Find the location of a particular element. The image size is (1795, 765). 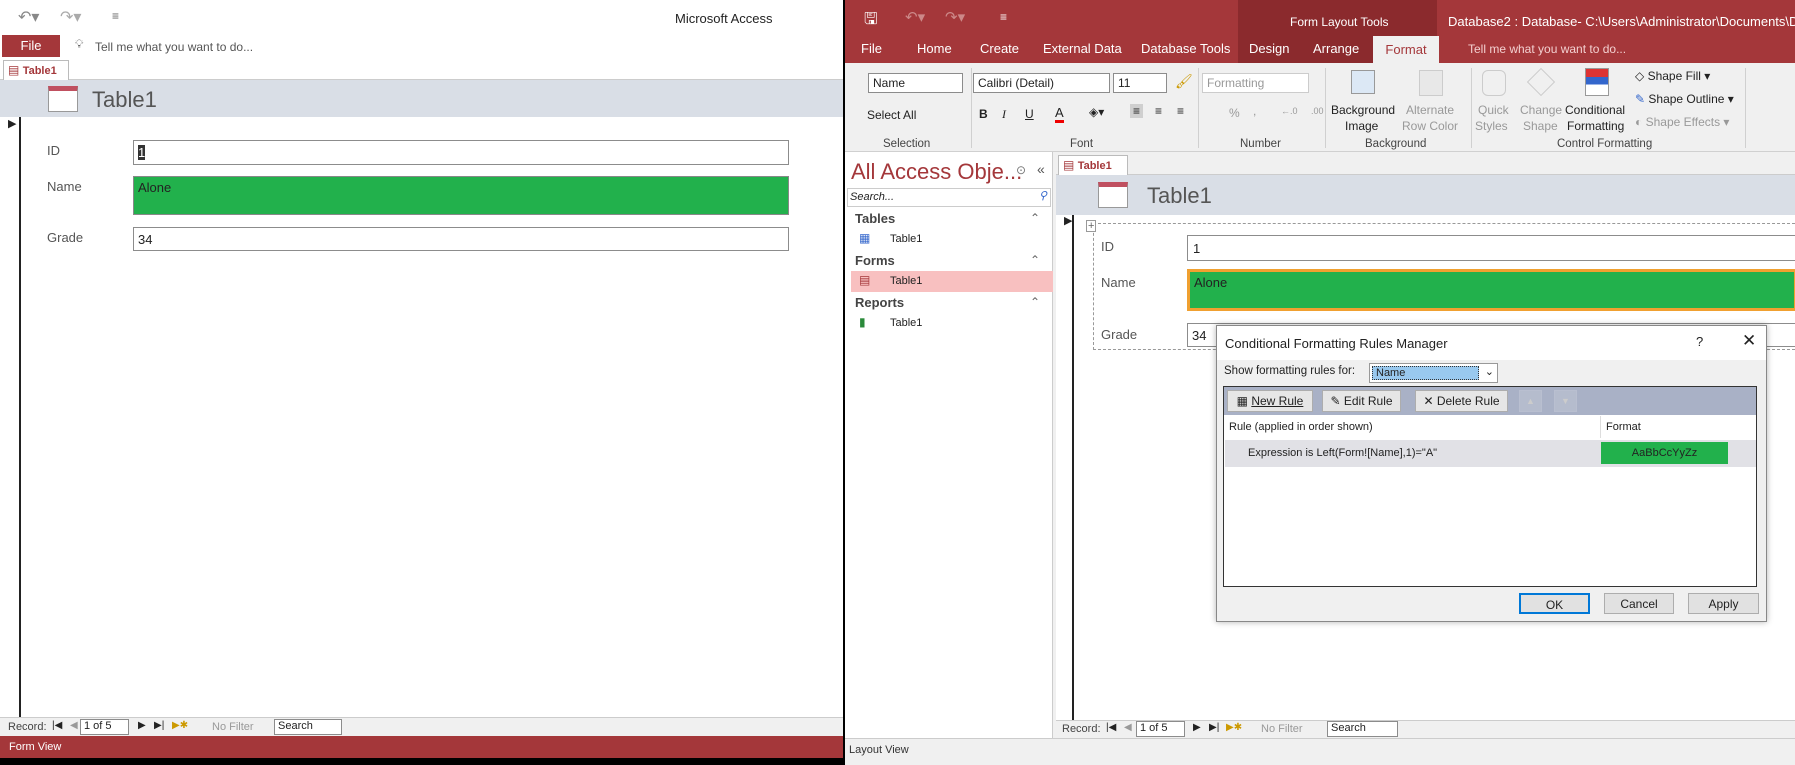

object-combo: Name is located at coordinates (915, 83).